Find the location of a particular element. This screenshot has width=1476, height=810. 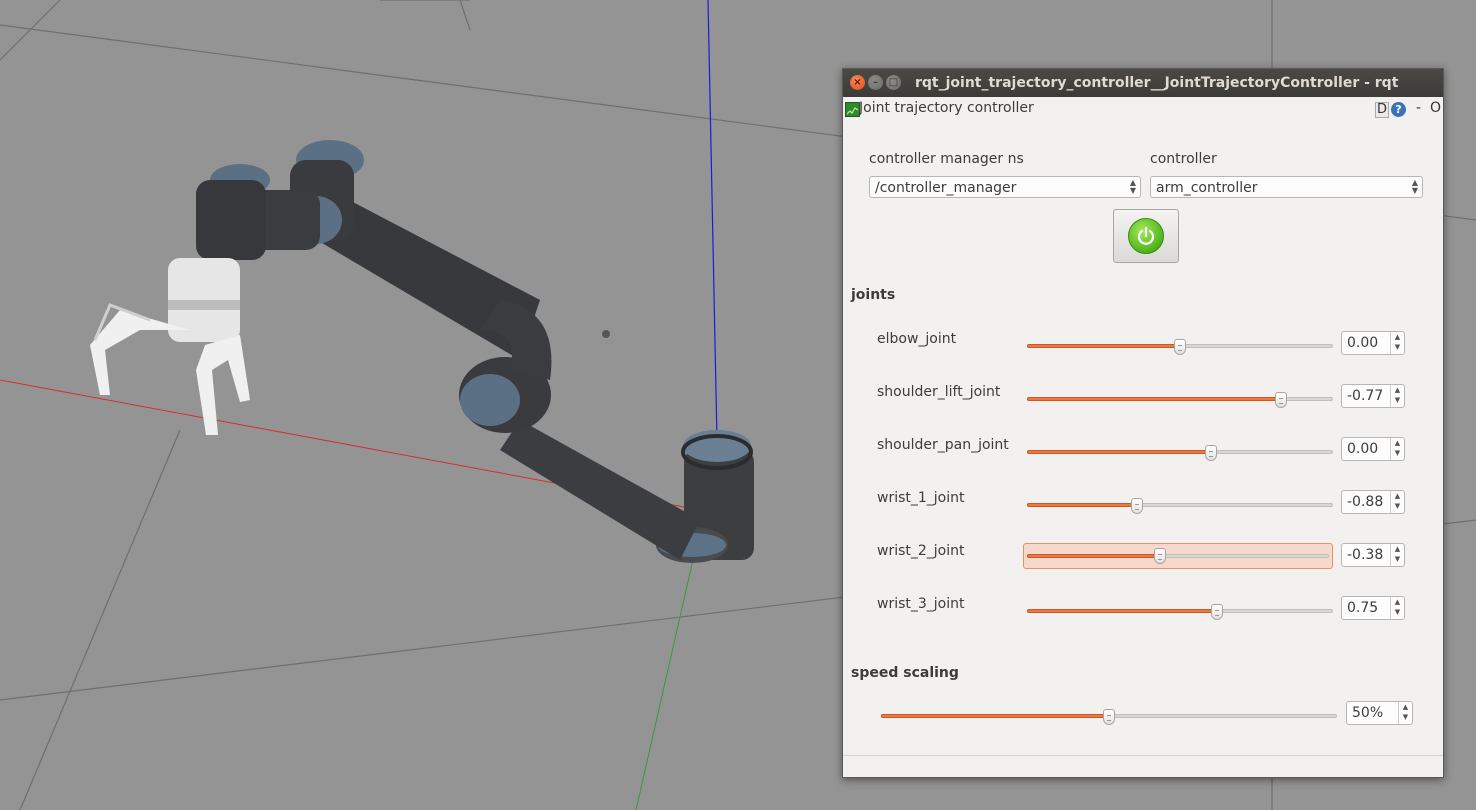

joint-label: wrist_3_joint is located at coordinates (921, 604).